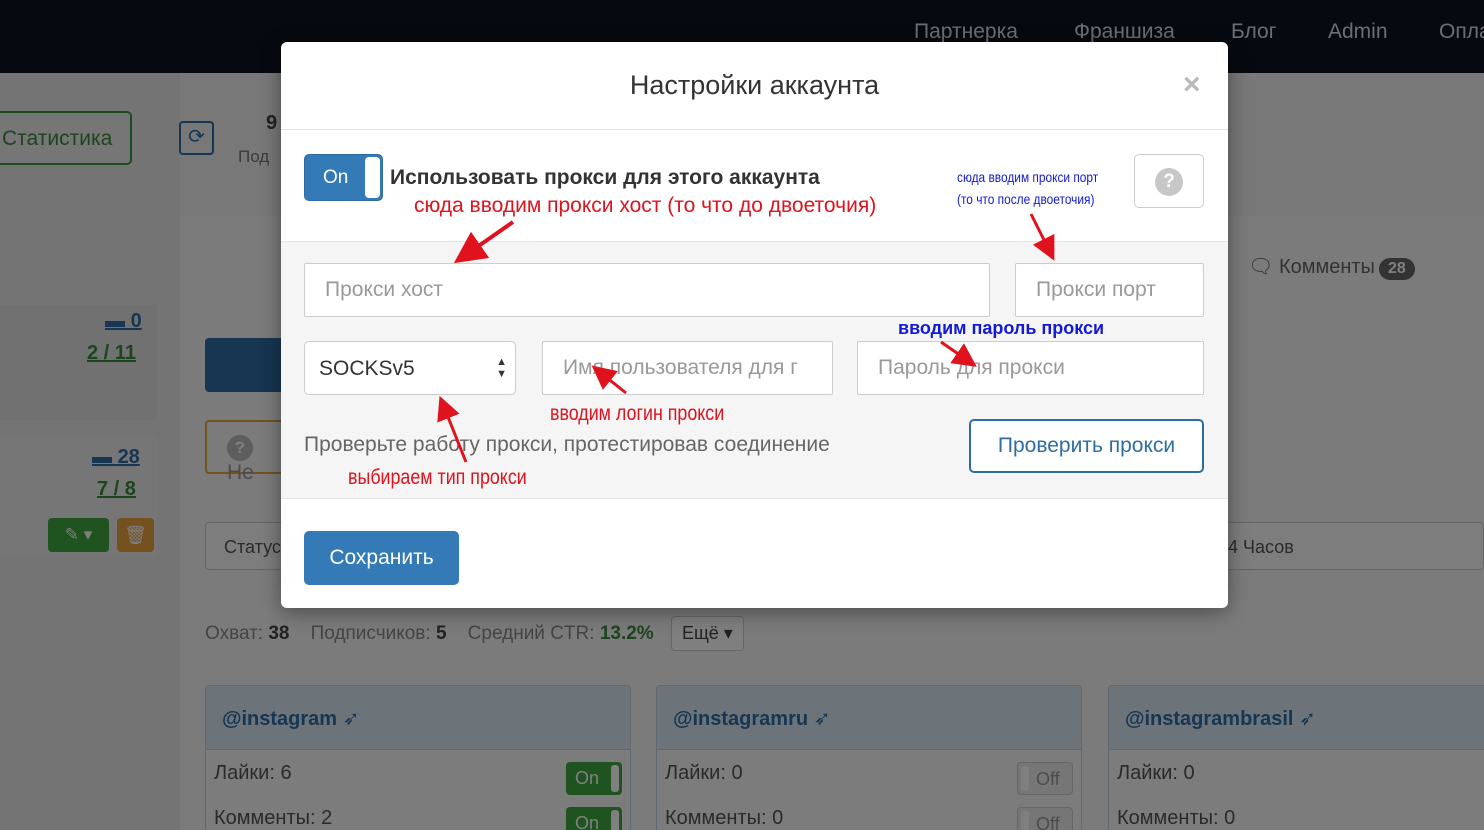  I want to click on proxy-username-input, so click(687, 368).